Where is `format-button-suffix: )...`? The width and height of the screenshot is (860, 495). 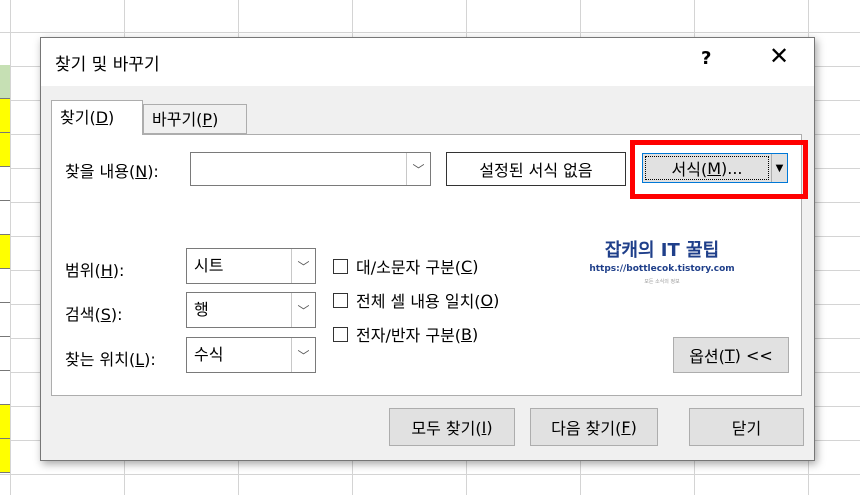
format-button-suffix: )... is located at coordinates (732, 168).